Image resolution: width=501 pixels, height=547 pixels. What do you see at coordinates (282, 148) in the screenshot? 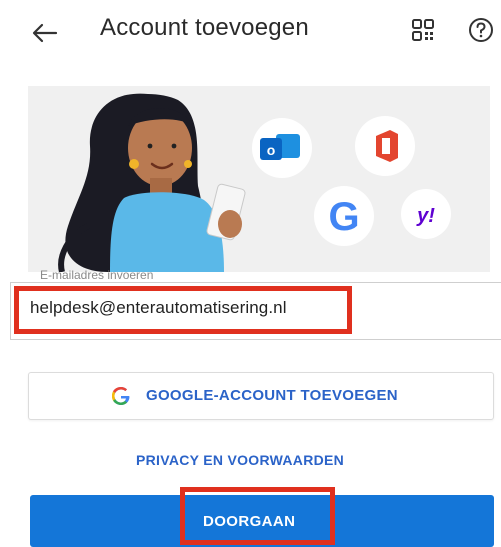
I see `outlook-logo: o` at bounding box center [282, 148].